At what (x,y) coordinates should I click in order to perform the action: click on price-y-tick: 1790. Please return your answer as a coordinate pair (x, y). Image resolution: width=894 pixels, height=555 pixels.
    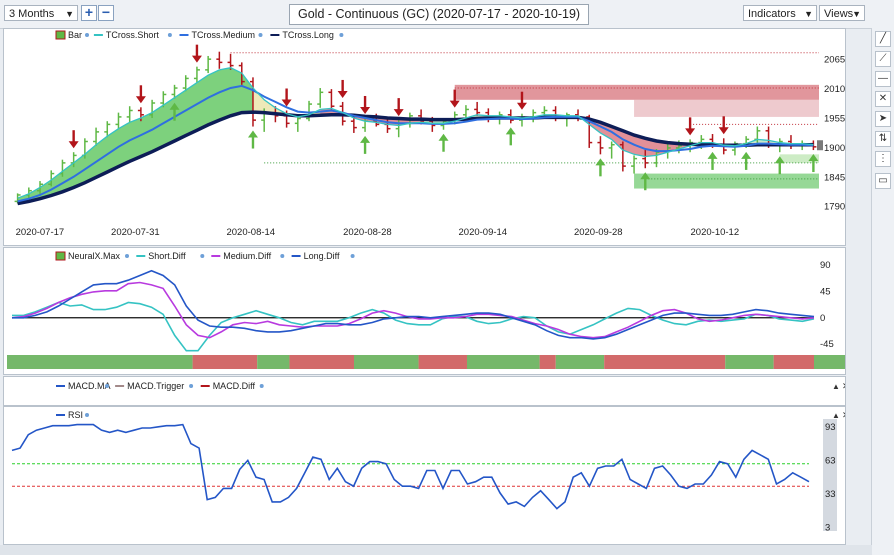
    Looking at the image, I should click on (834, 207).